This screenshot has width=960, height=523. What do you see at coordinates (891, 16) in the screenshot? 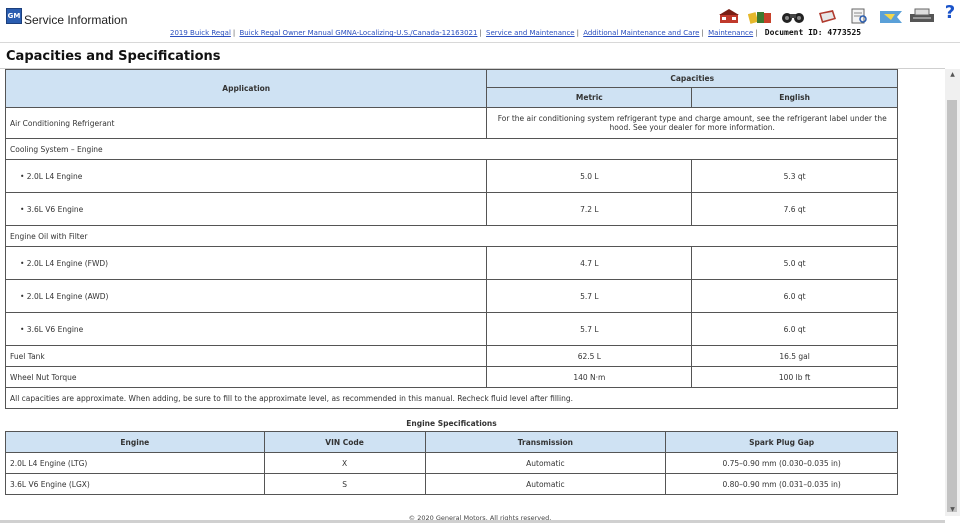
I see `flag-icon` at bounding box center [891, 16].